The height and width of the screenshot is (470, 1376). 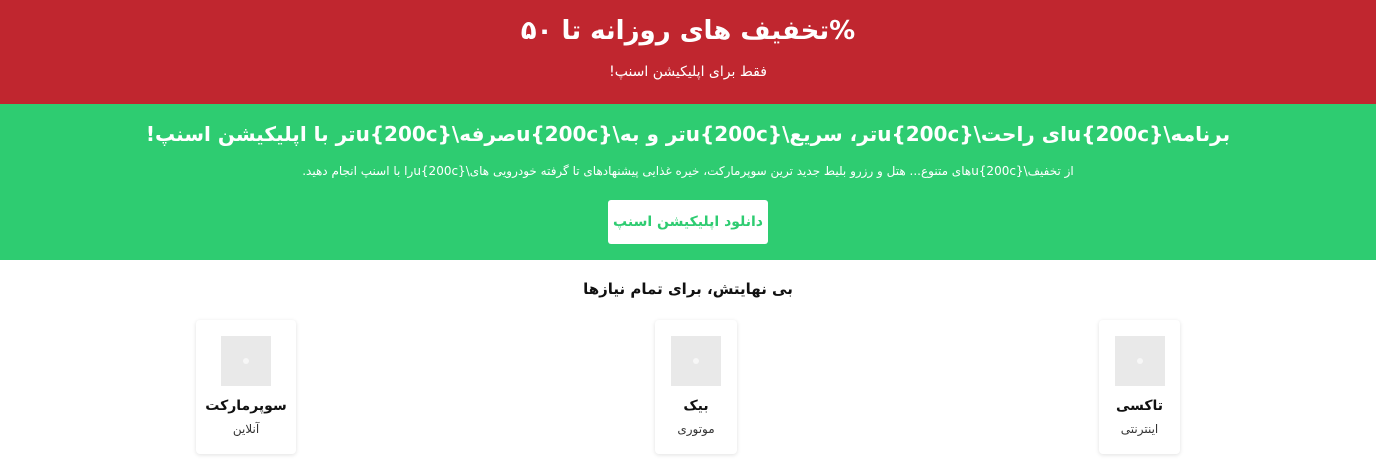 I want to click on download-app-button: دانلود اپلیکیشن اسنپ, so click(x=688, y=222).